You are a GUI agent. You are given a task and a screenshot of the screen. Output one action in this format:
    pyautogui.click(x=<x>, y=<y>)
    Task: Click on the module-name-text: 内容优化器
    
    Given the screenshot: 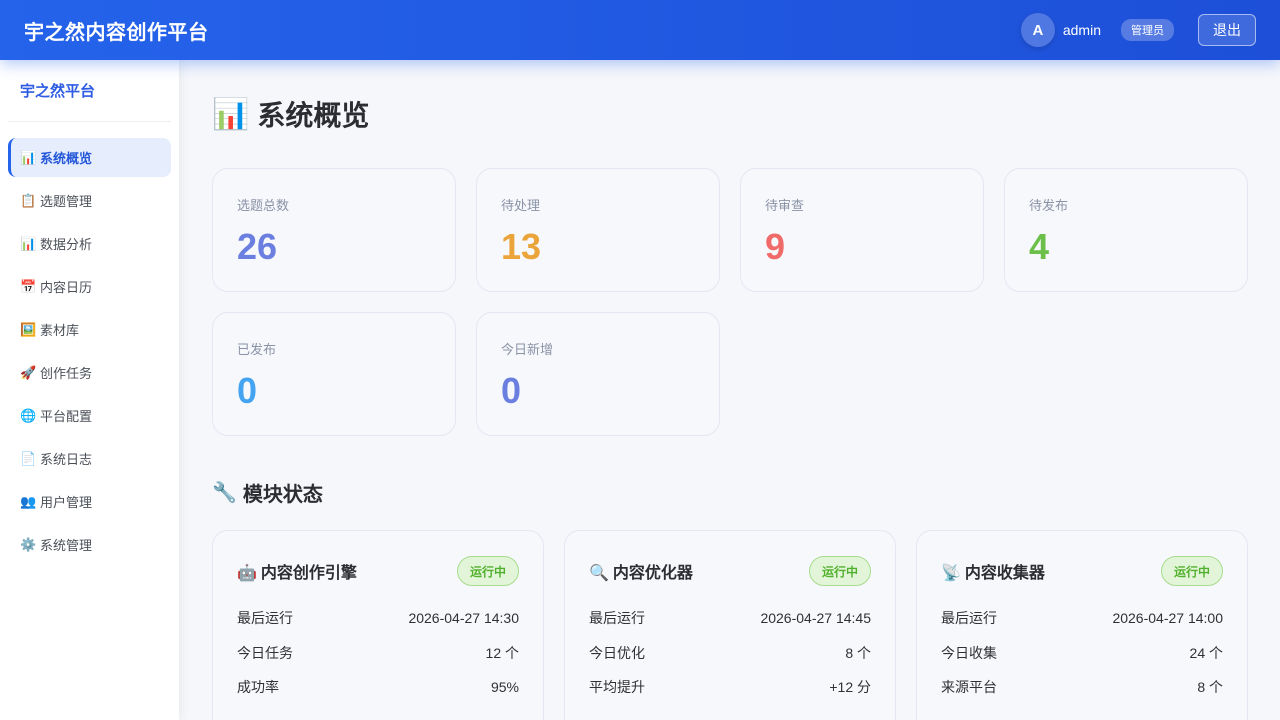 What is the action you would take?
    pyautogui.click(x=652, y=573)
    